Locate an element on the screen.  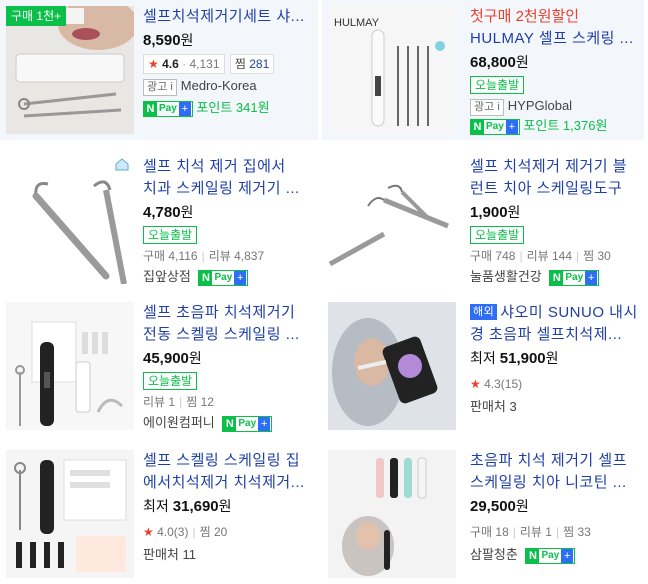
zzim-box: 찜 281 is located at coordinates (252, 64).